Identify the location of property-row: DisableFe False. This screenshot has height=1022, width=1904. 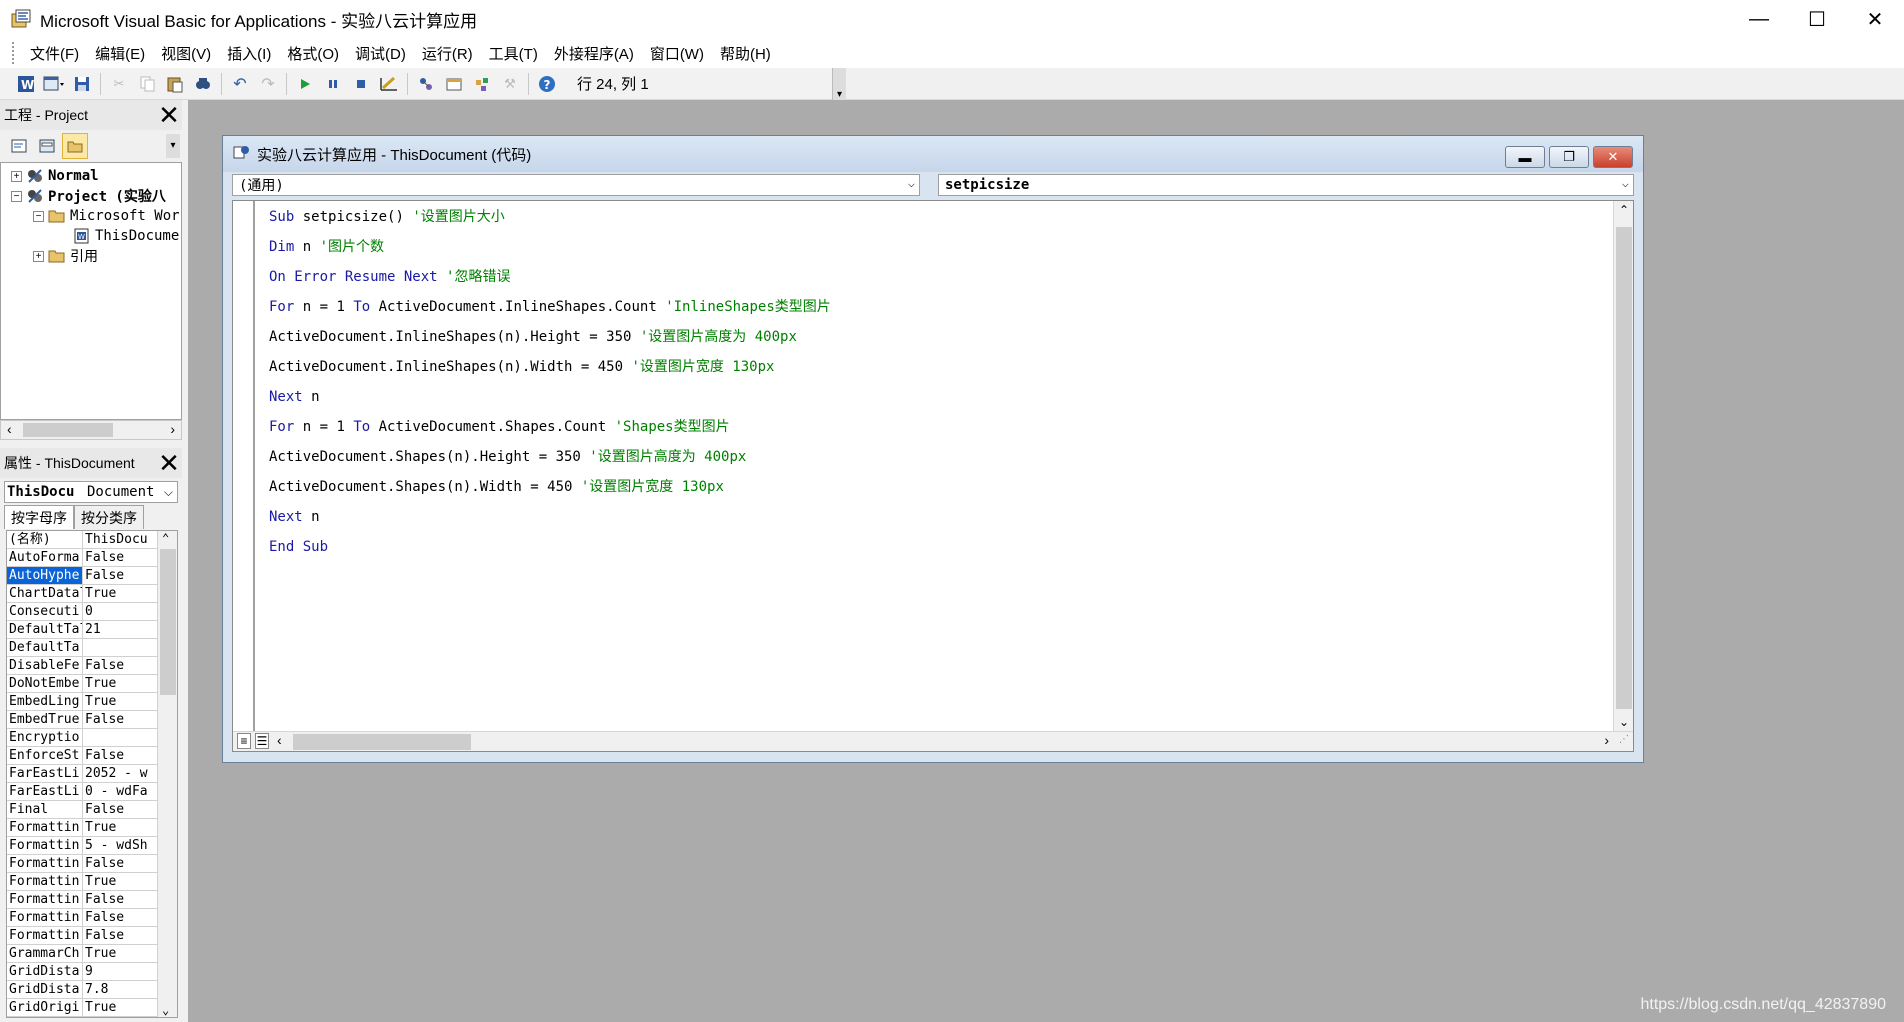
(82, 666).